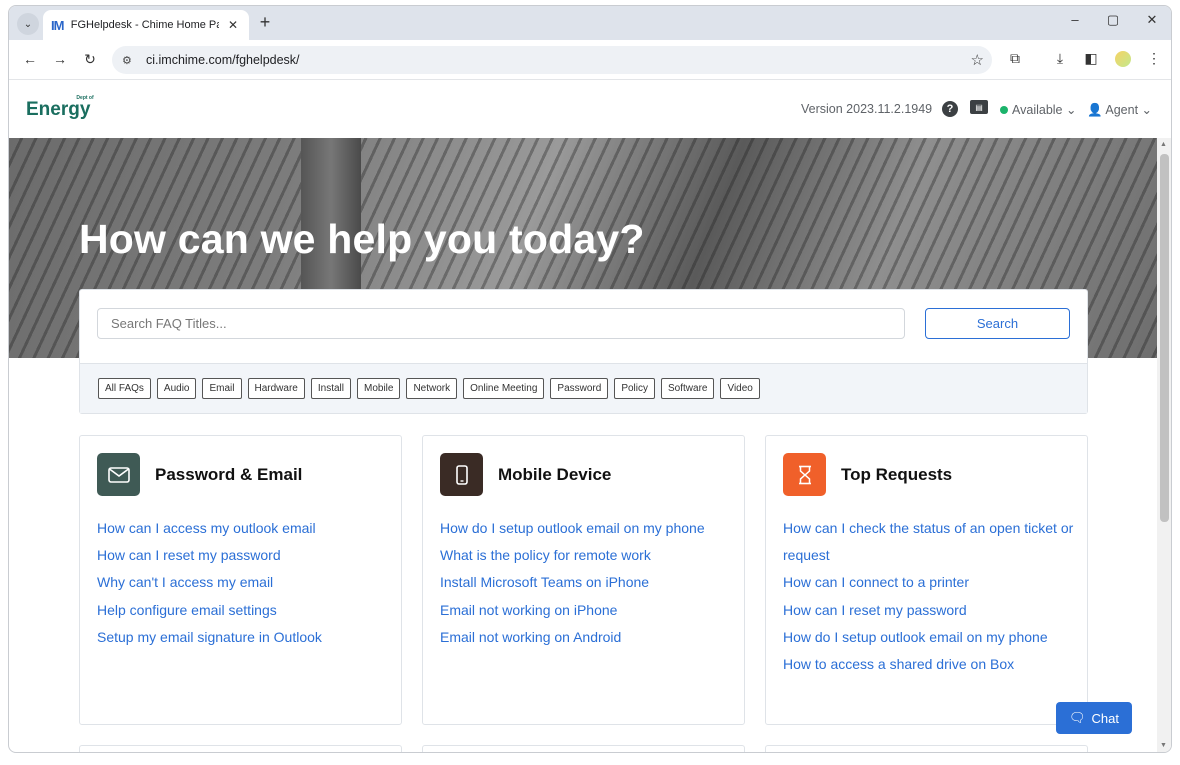  Describe the element at coordinates (378, 388) in the screenshot. I see `filter-chip: Mobile` at that location.